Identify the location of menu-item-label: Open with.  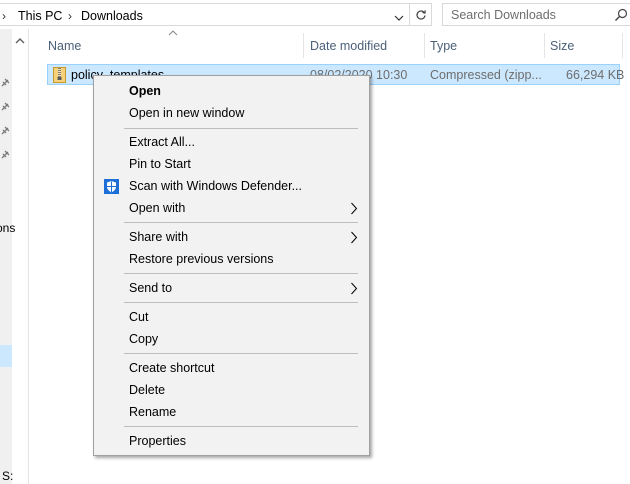
(157, 208).